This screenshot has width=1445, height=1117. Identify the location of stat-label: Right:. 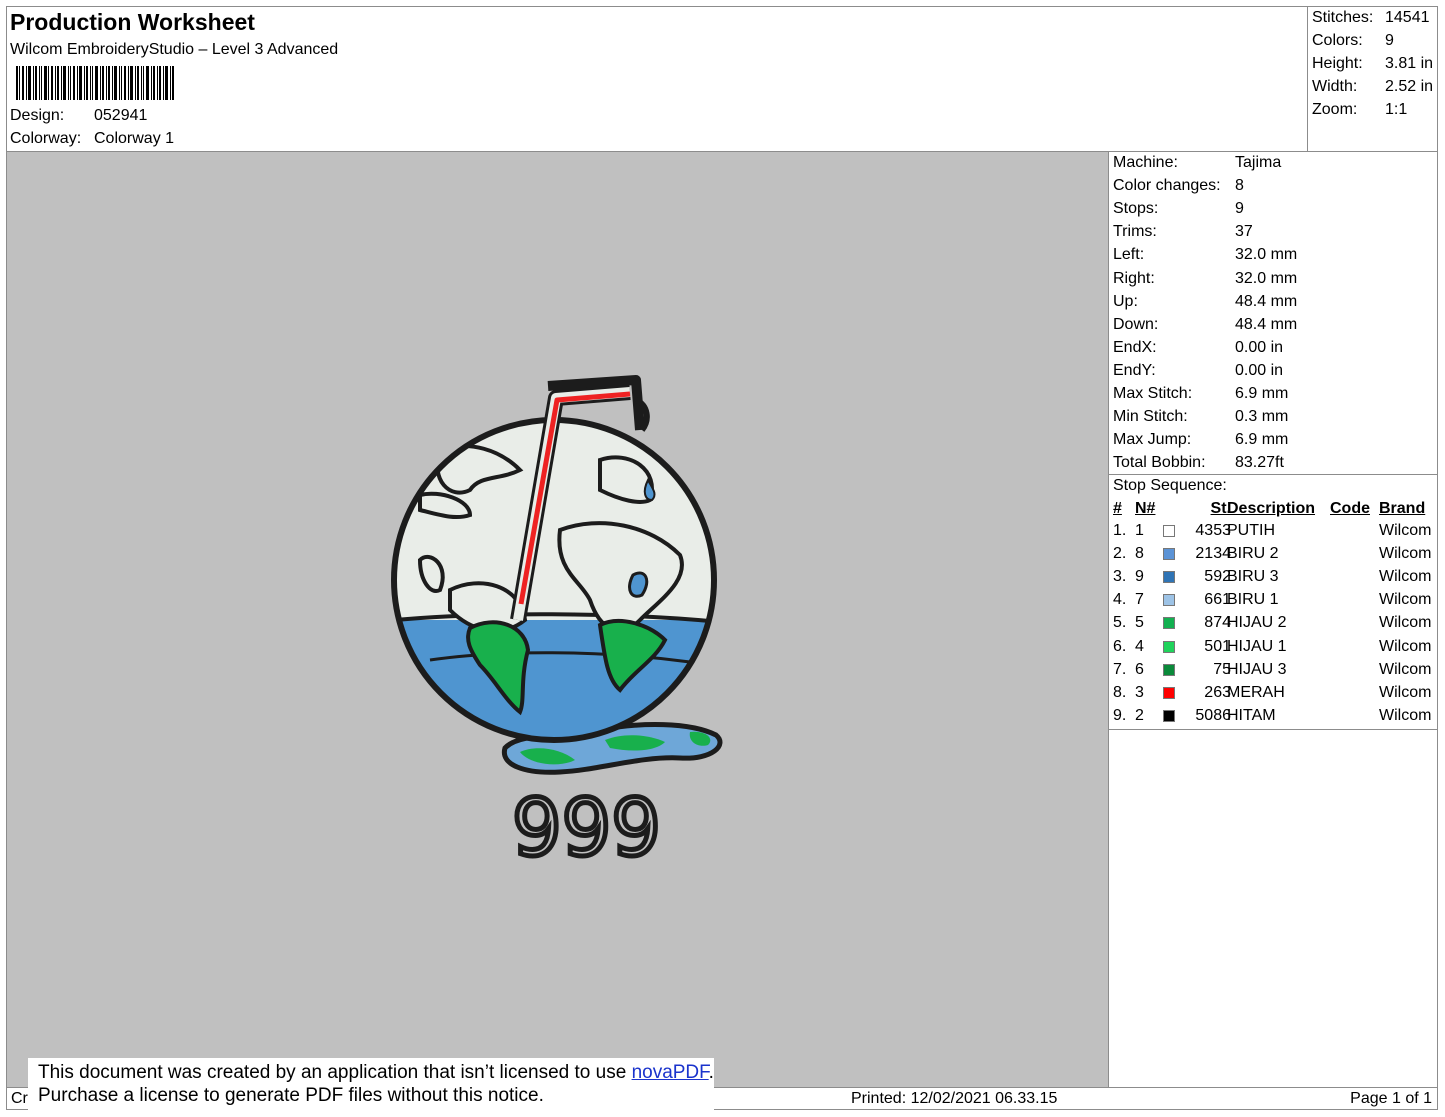
(1134, 278).